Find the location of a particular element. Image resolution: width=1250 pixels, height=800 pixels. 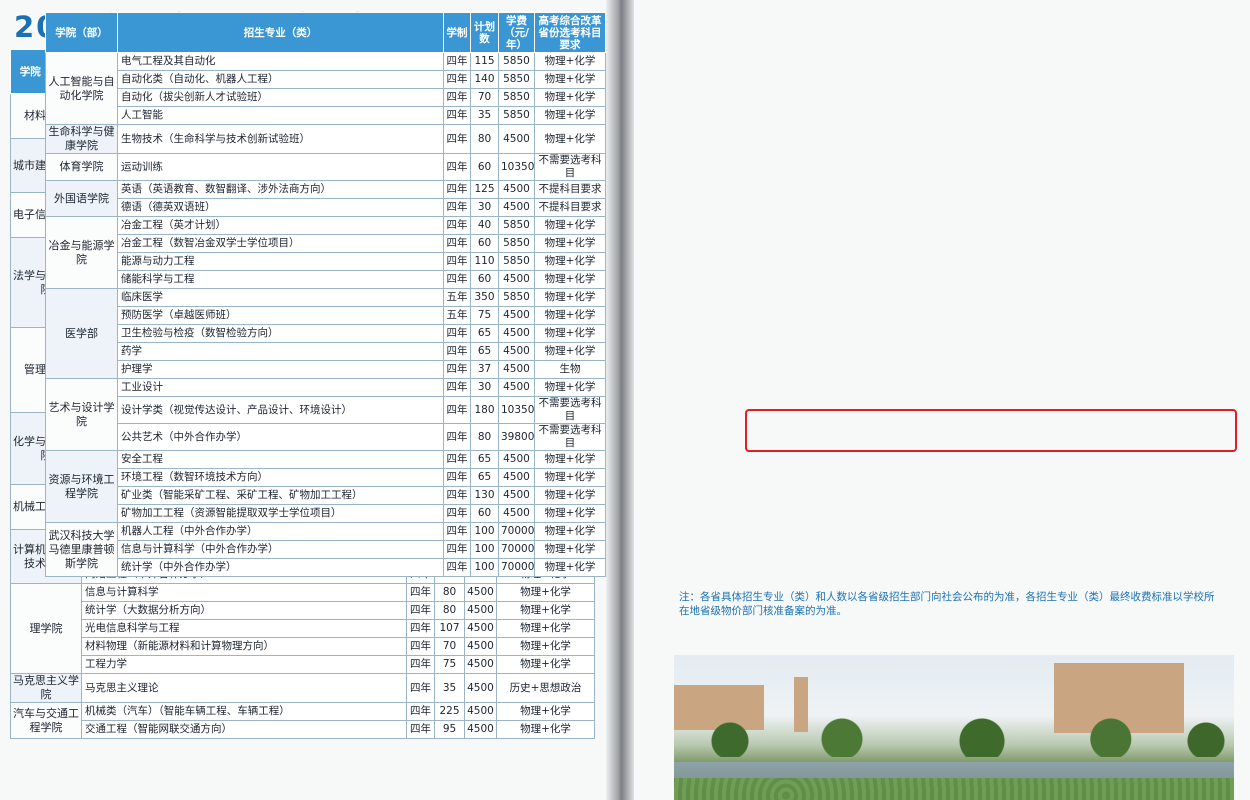

table-row: 信息与计算科学（中外合作办学） 四年 100 70000 物理+化学 is located at coordinates (326, 549).